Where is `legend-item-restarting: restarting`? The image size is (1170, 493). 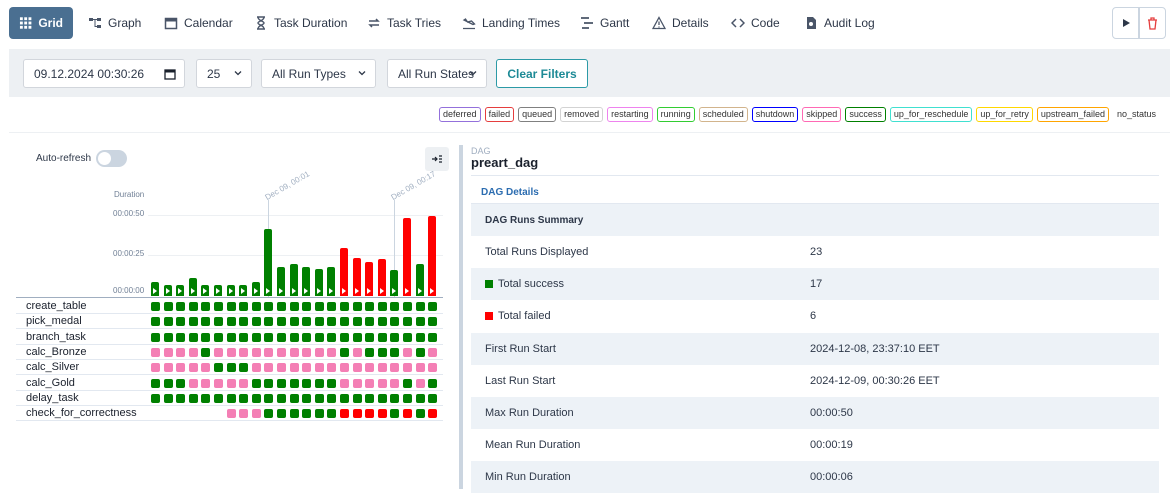 legend-item-restarting: restarting is located at coordinates (630, 114).